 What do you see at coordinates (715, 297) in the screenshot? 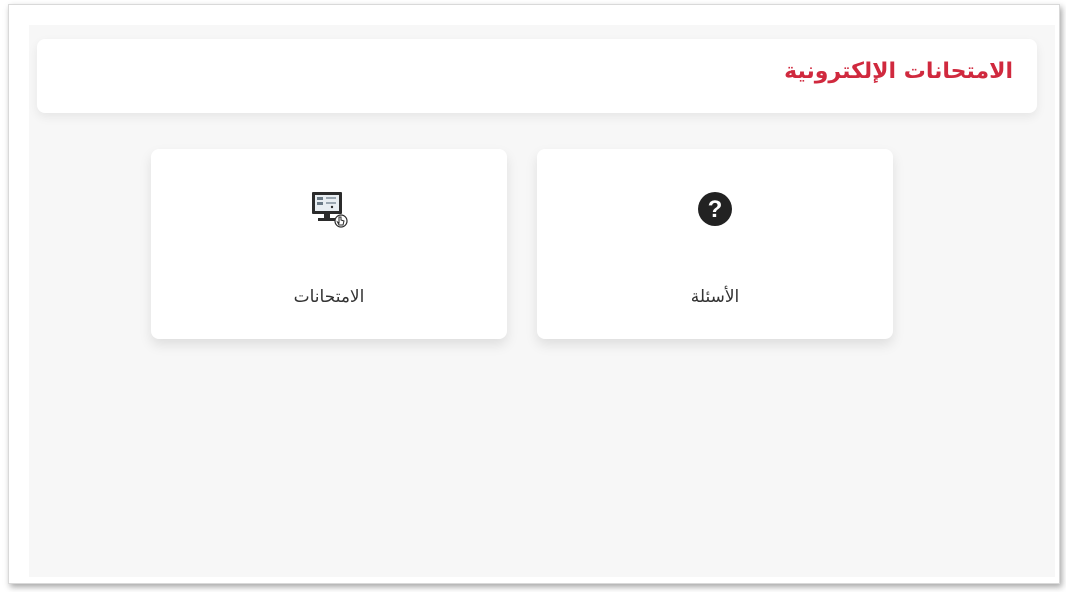
I see `questions-card-label: الأسئلة` at bounding box center [715, 297].